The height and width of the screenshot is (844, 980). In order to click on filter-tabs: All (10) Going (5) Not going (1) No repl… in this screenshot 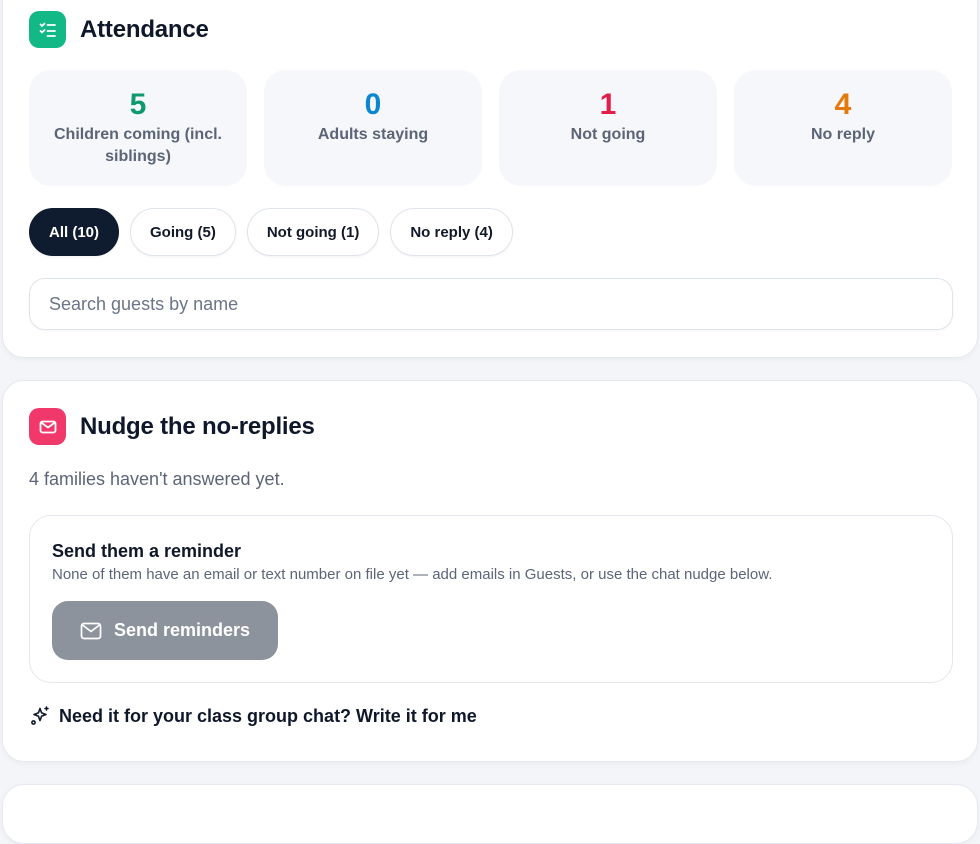, I will do `click(271, 232)`.